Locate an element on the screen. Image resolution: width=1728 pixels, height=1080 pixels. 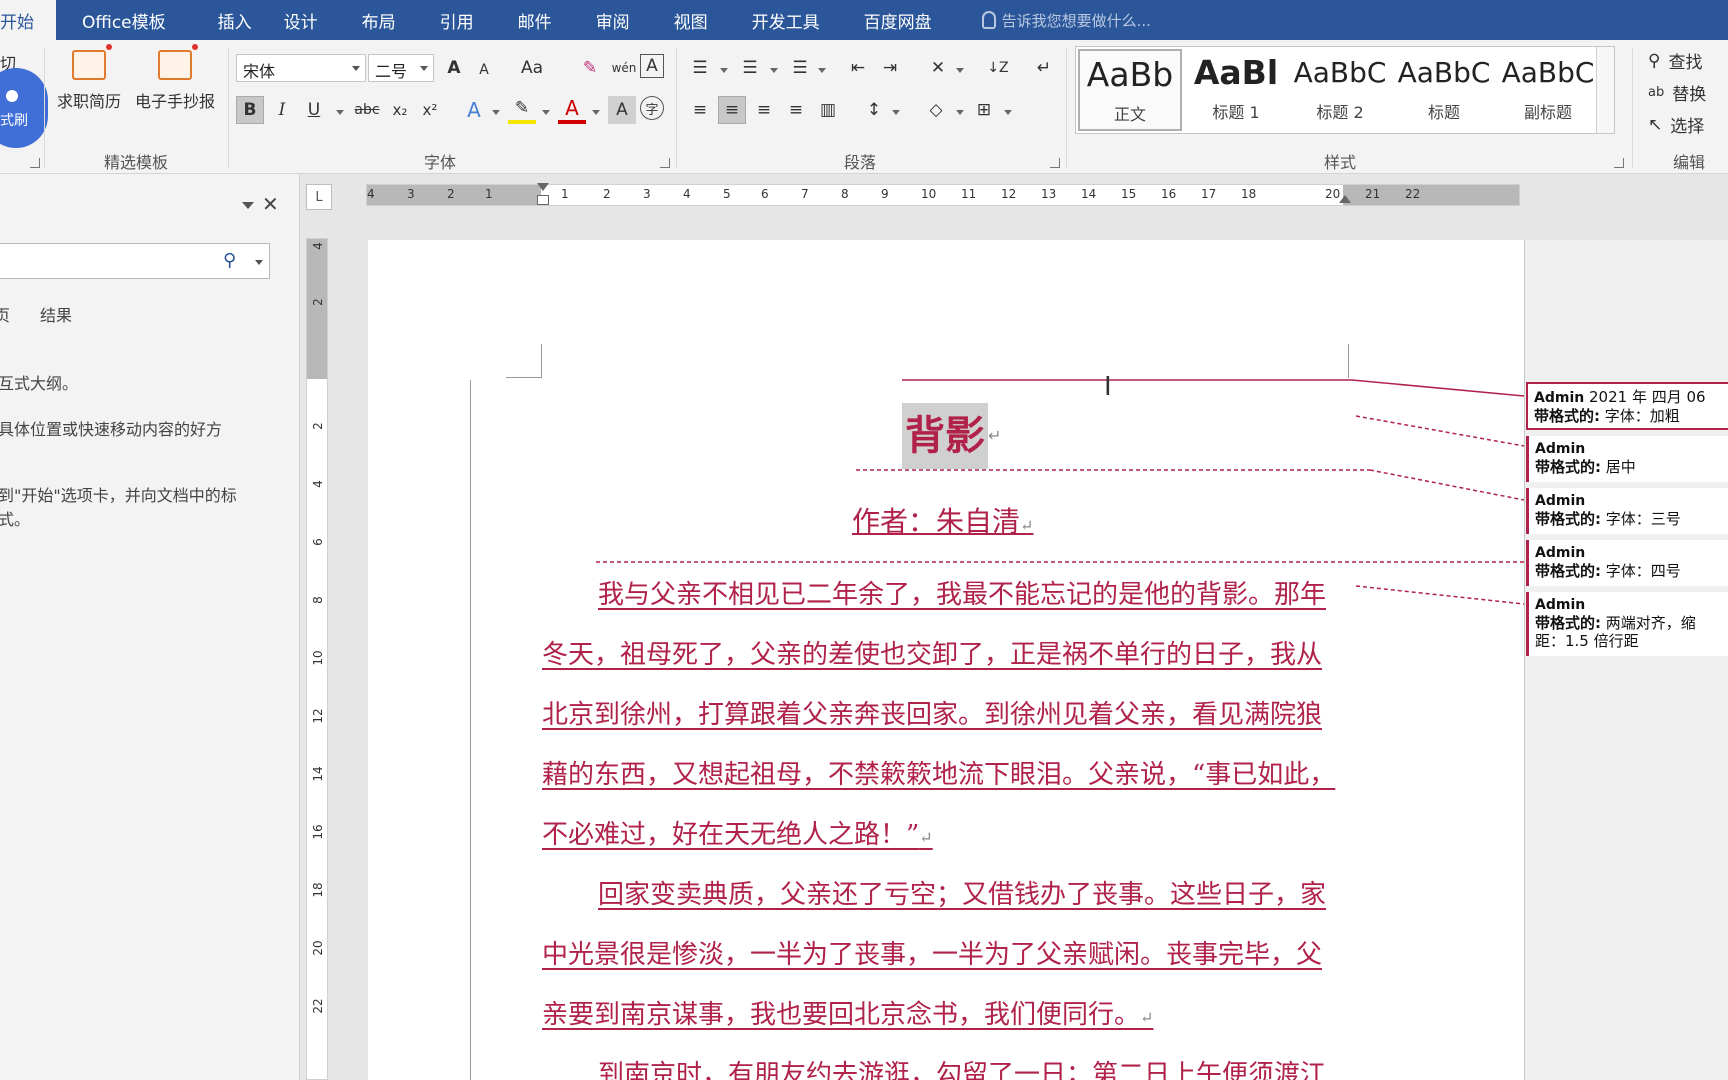
doc-line: 不必难过，好在天无绝人之路！”↵ is located at coordinates (945, 836).